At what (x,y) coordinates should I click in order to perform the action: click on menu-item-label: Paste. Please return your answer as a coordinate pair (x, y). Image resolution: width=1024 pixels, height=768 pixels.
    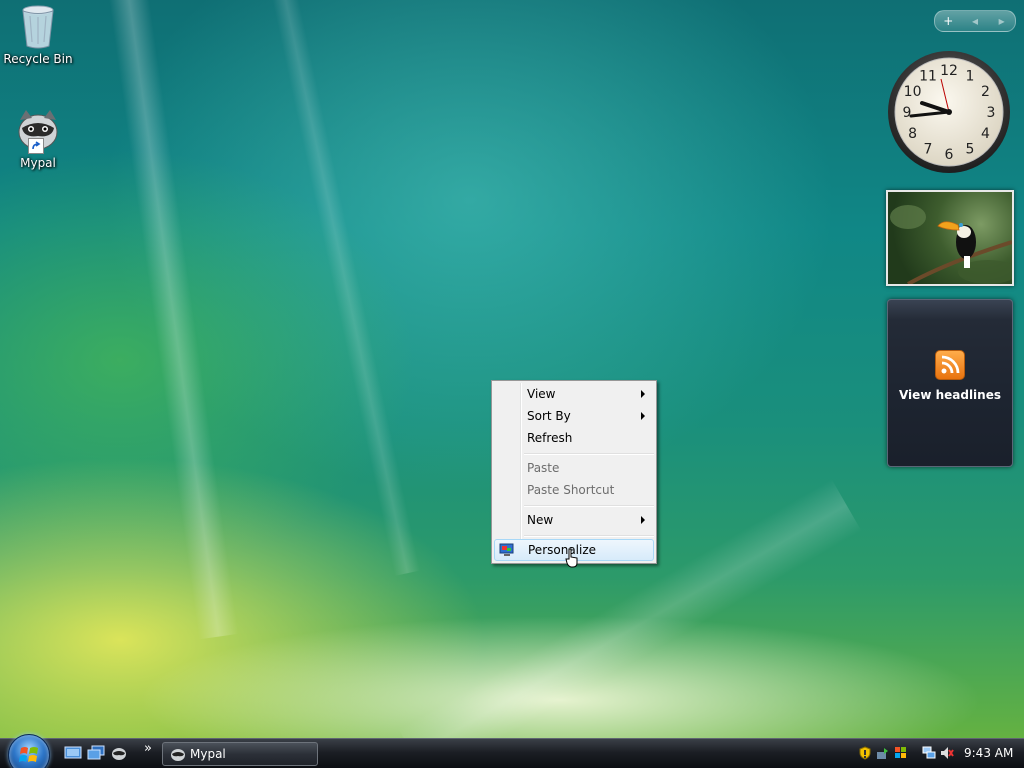
    Looking at the image, I should click on (543, 468).